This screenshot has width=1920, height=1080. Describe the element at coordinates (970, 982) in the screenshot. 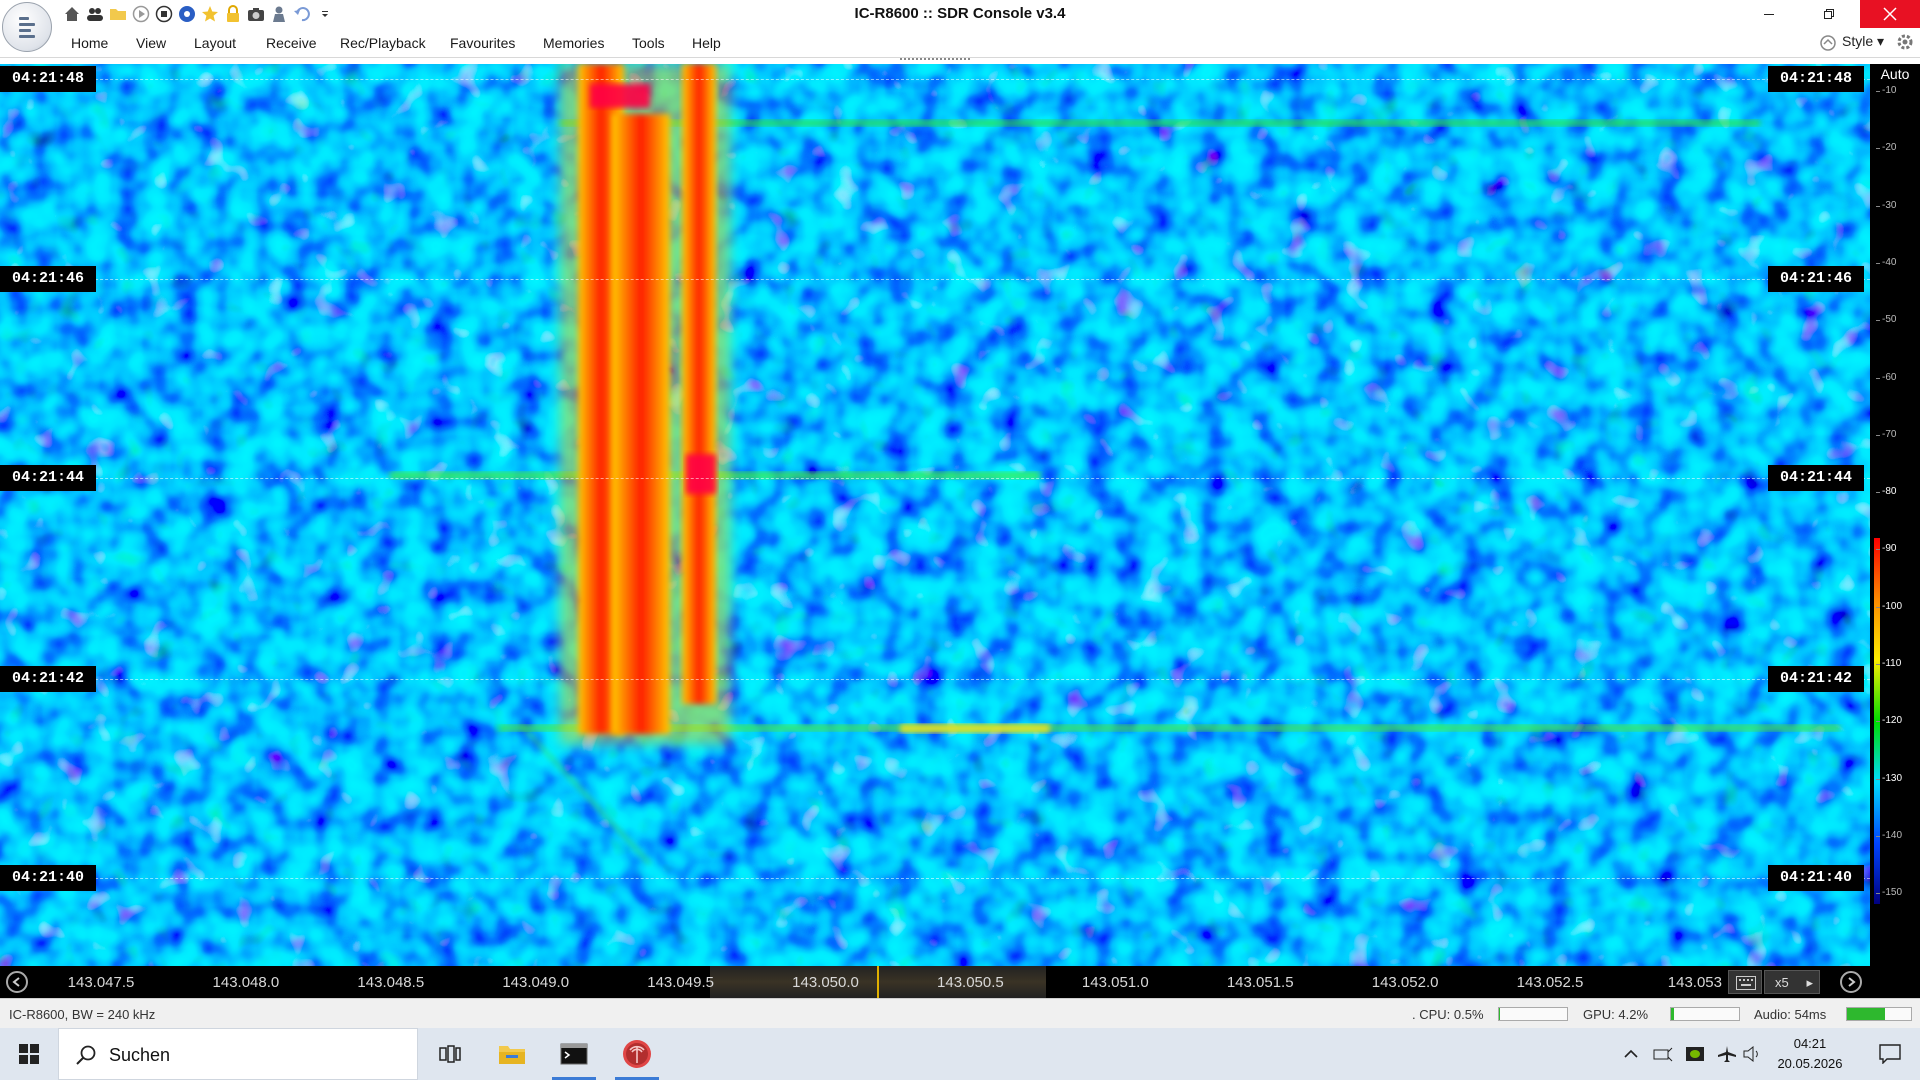

I see `frequency-tick-label: 143.050.5` at that location.